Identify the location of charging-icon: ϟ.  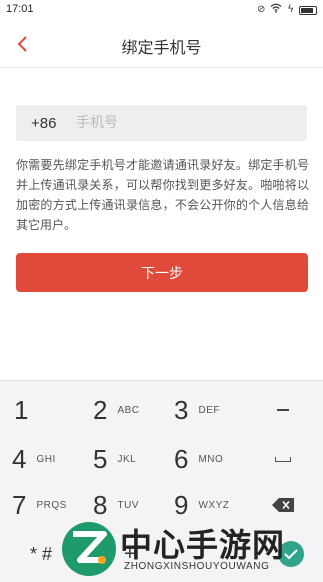
(290, 9).